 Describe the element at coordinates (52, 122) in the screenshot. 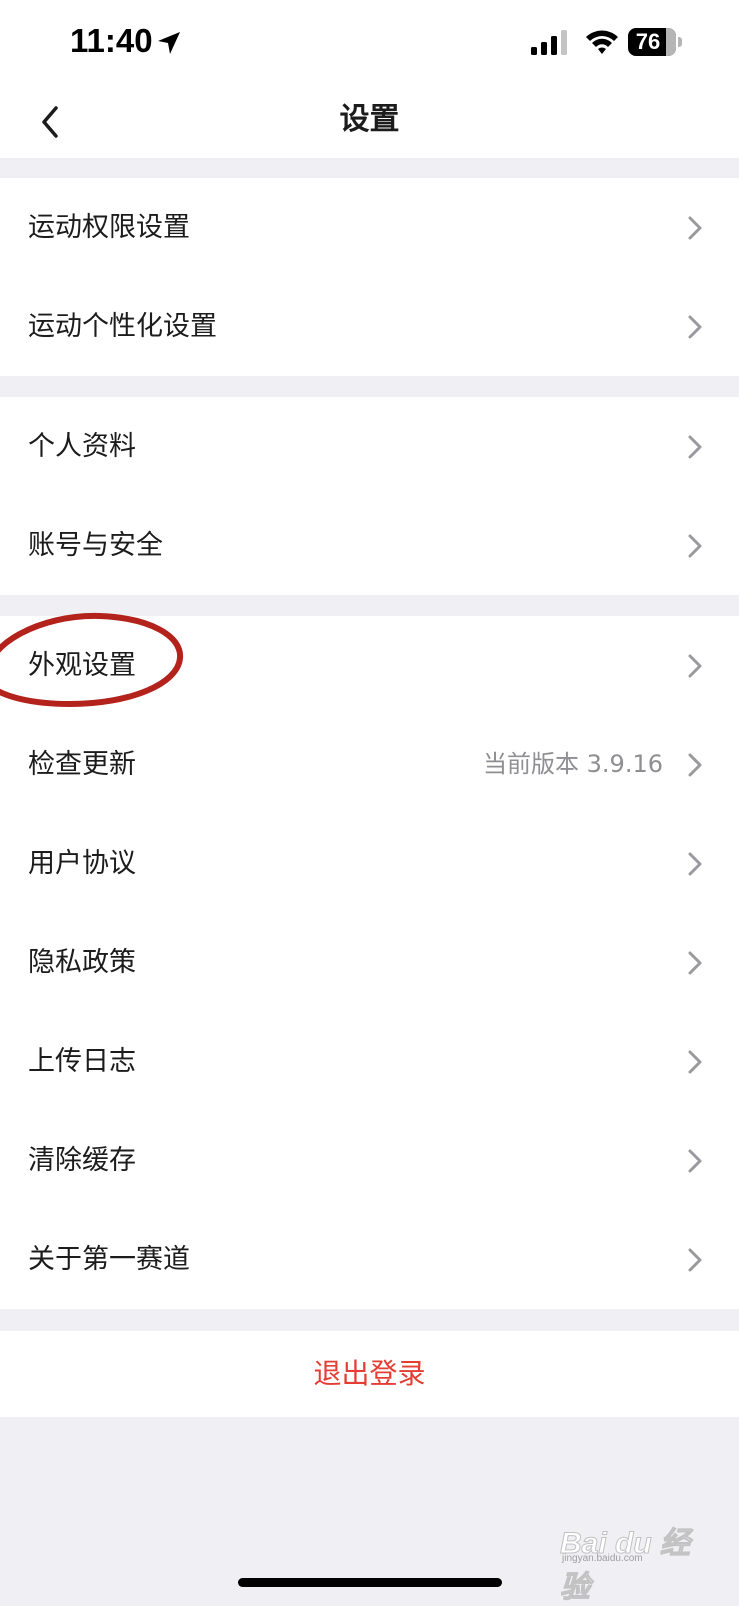

I see `back-button` at that location.